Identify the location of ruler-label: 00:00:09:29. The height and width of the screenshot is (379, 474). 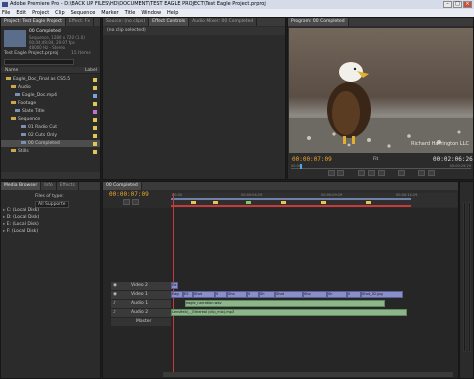
(332, 195).